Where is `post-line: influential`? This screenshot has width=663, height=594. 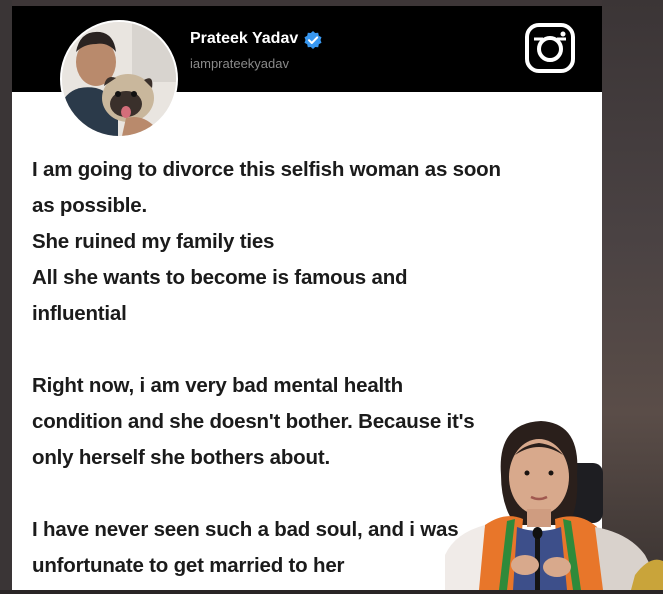 post-line: influential is located at coordinates (79, 313).